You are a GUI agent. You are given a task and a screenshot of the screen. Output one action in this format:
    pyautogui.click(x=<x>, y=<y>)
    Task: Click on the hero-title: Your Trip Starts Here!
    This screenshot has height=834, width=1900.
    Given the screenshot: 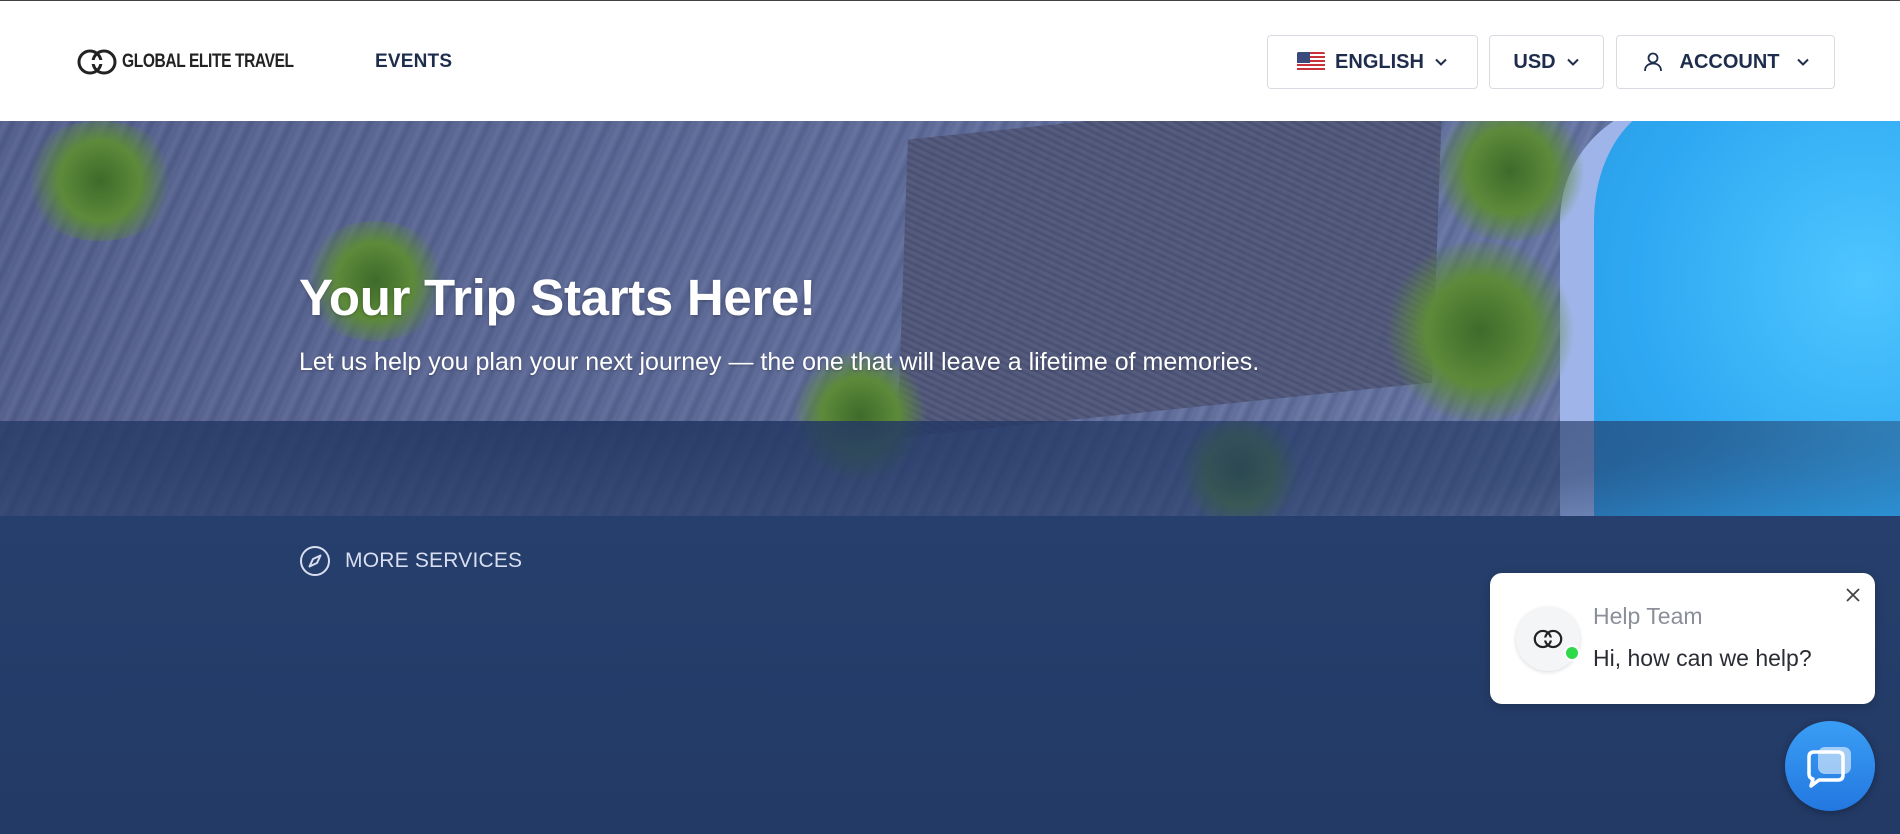 What is the action you would take?
    pyautogui.click(x=557, y=297)
    